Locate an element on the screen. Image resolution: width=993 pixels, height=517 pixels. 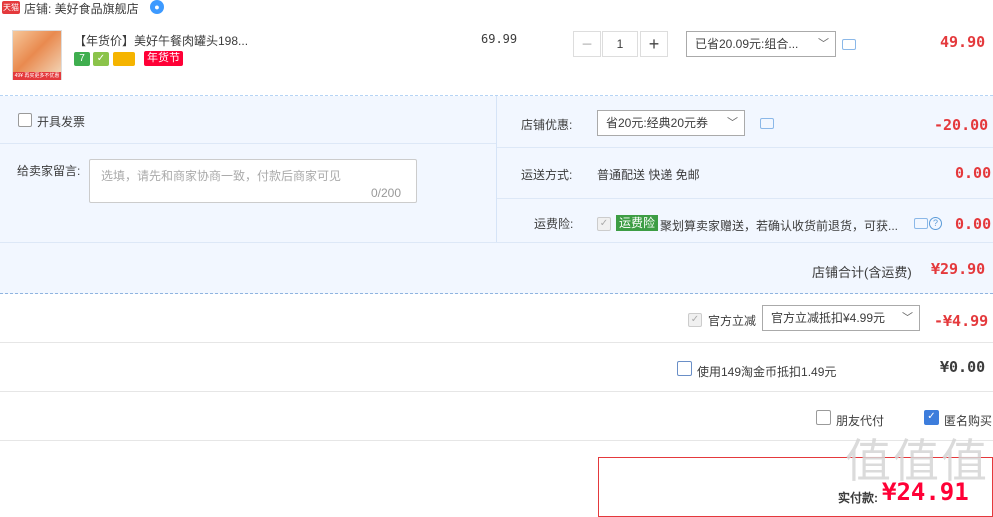
official-discount-label: 官方立减 is located at coordinates (732, 321).